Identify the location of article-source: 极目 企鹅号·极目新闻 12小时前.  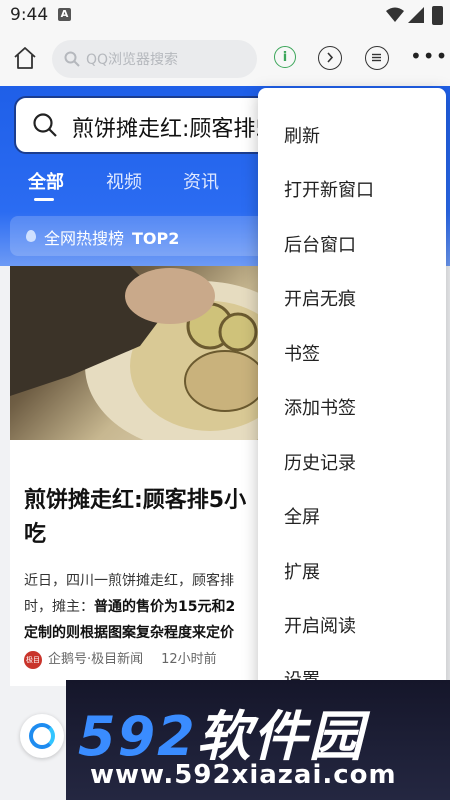
(120, 658).